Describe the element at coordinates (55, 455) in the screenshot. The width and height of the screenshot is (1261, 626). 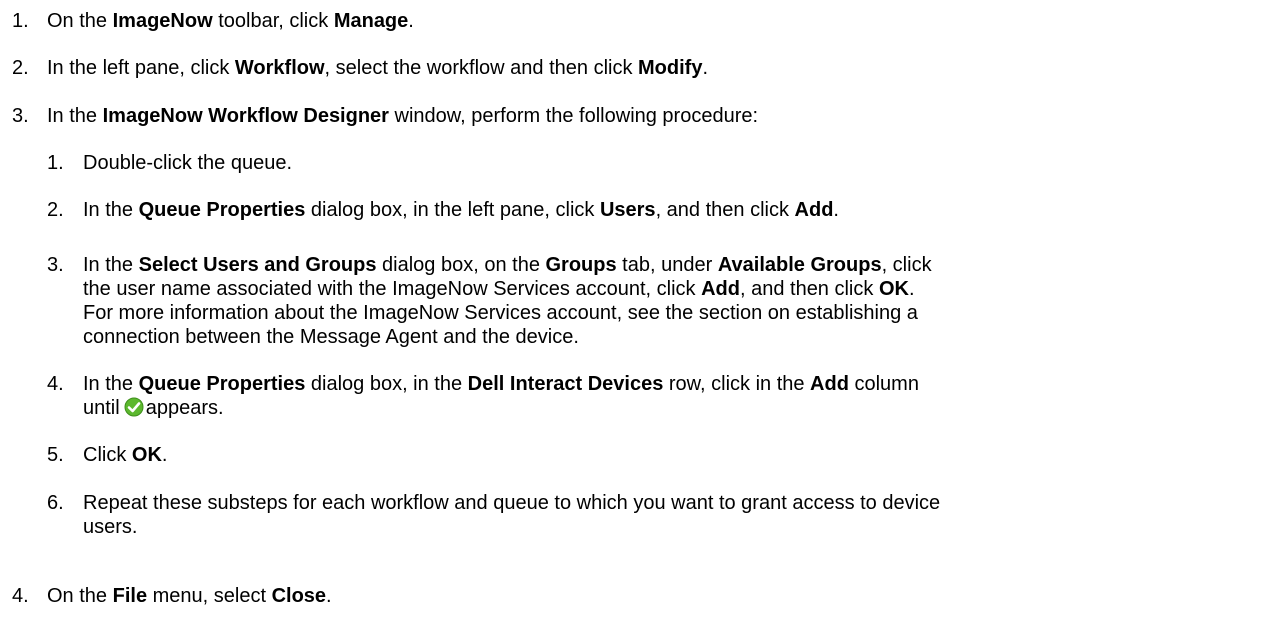
I see `substep-number: 5.` at that location.